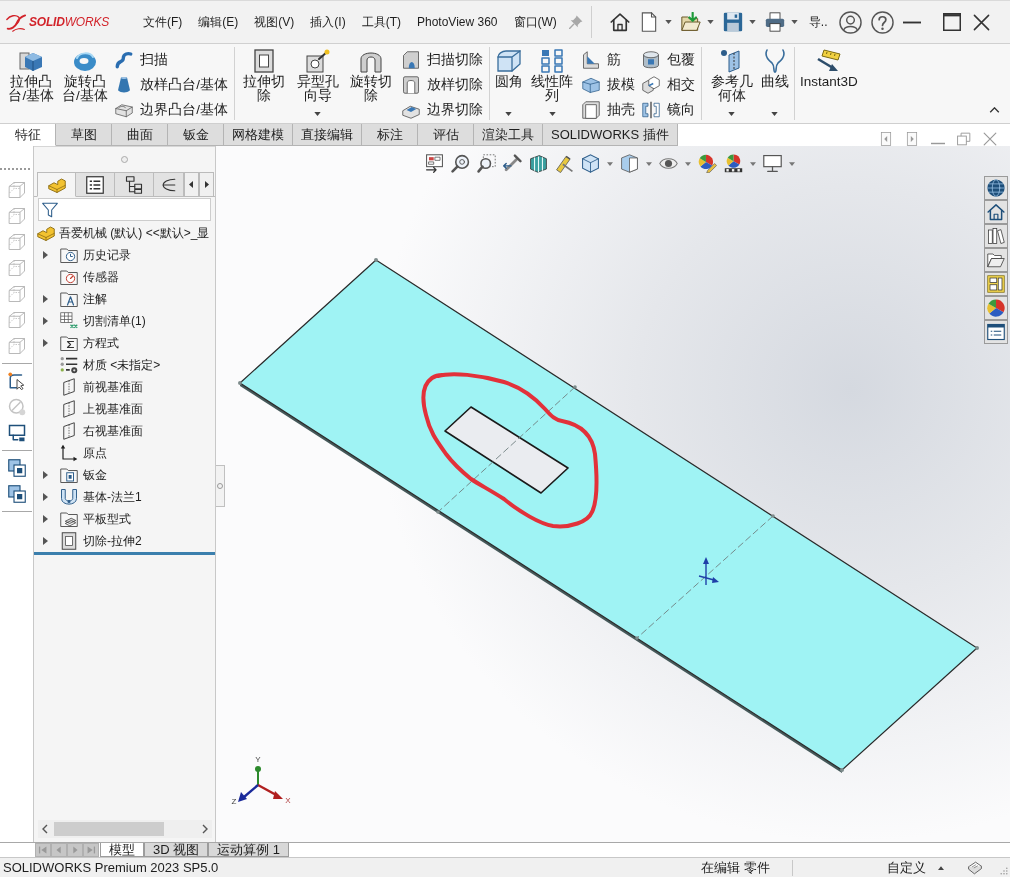 The image size is (1010, 877). Describe the element at coordinates (552, 83) in the screenshot. I see `ribbon-button: 线性阵列` at that location.